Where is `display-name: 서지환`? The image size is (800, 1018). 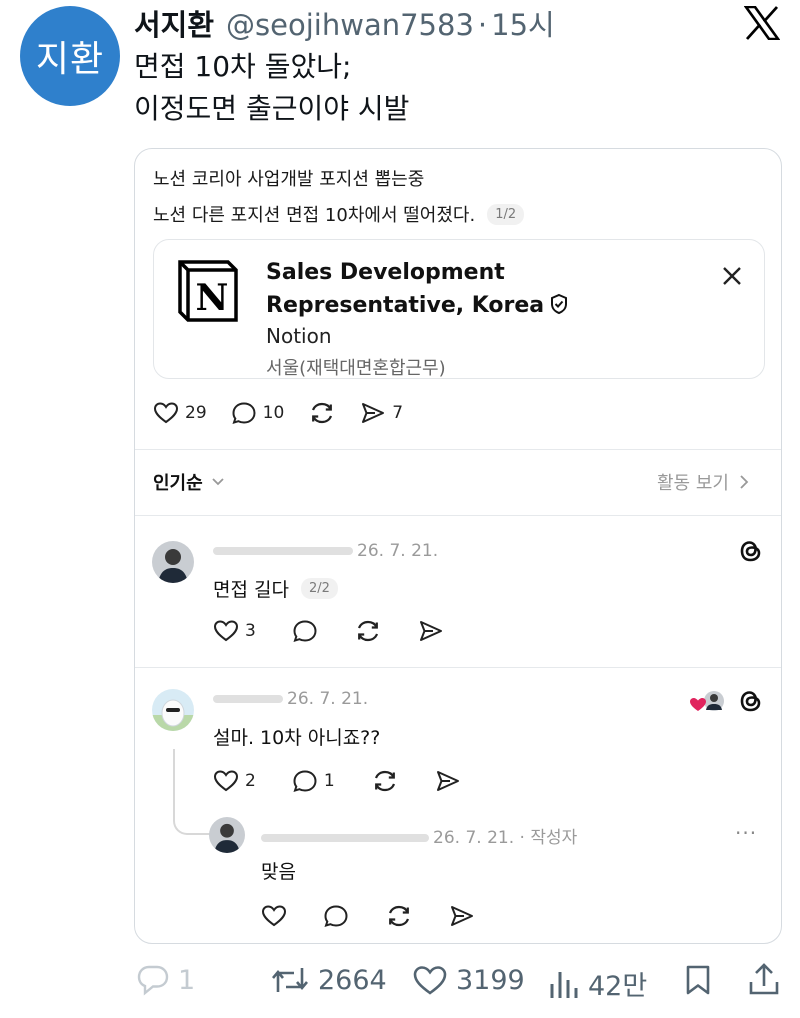 display-name: 서지환 is located at coordinates (174, 23).